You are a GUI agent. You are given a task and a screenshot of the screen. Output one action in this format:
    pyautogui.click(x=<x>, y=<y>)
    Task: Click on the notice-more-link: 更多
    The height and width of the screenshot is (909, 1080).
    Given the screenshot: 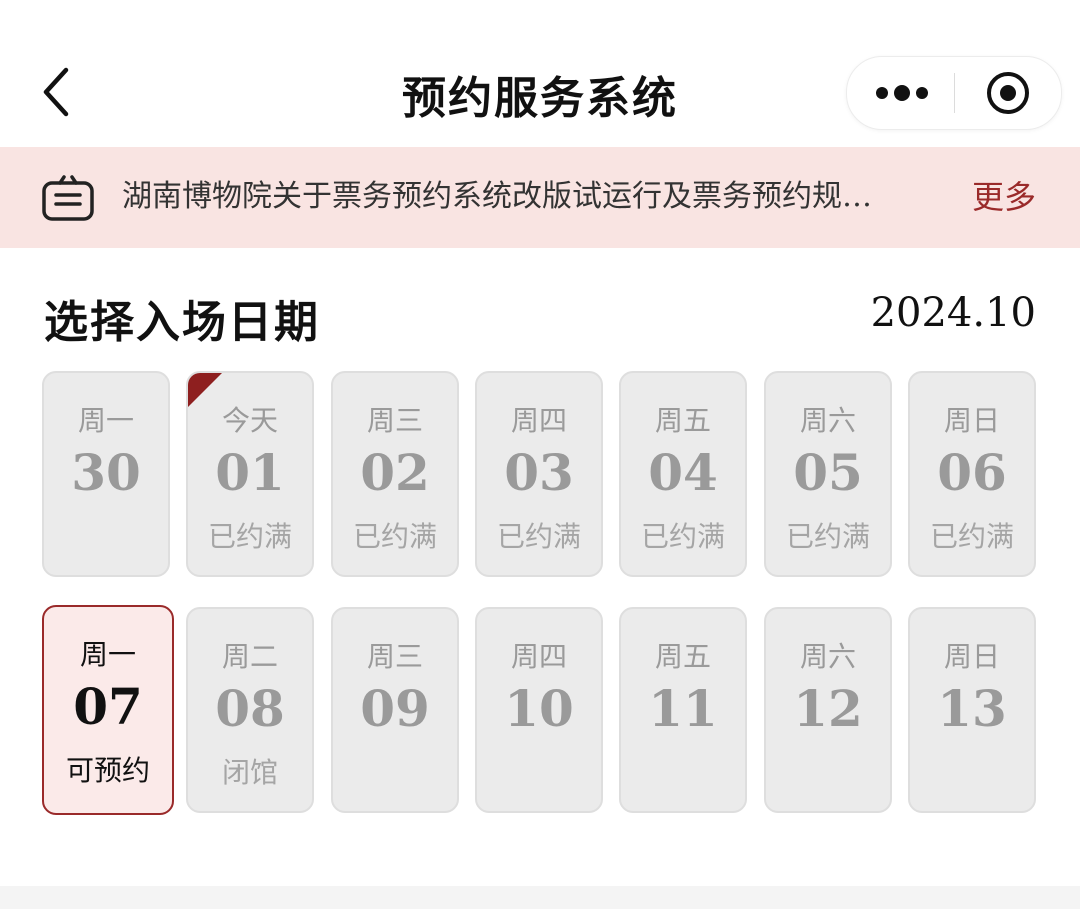 What is the action you would take?
    pyautogui.click(x=1004, y=197)
    